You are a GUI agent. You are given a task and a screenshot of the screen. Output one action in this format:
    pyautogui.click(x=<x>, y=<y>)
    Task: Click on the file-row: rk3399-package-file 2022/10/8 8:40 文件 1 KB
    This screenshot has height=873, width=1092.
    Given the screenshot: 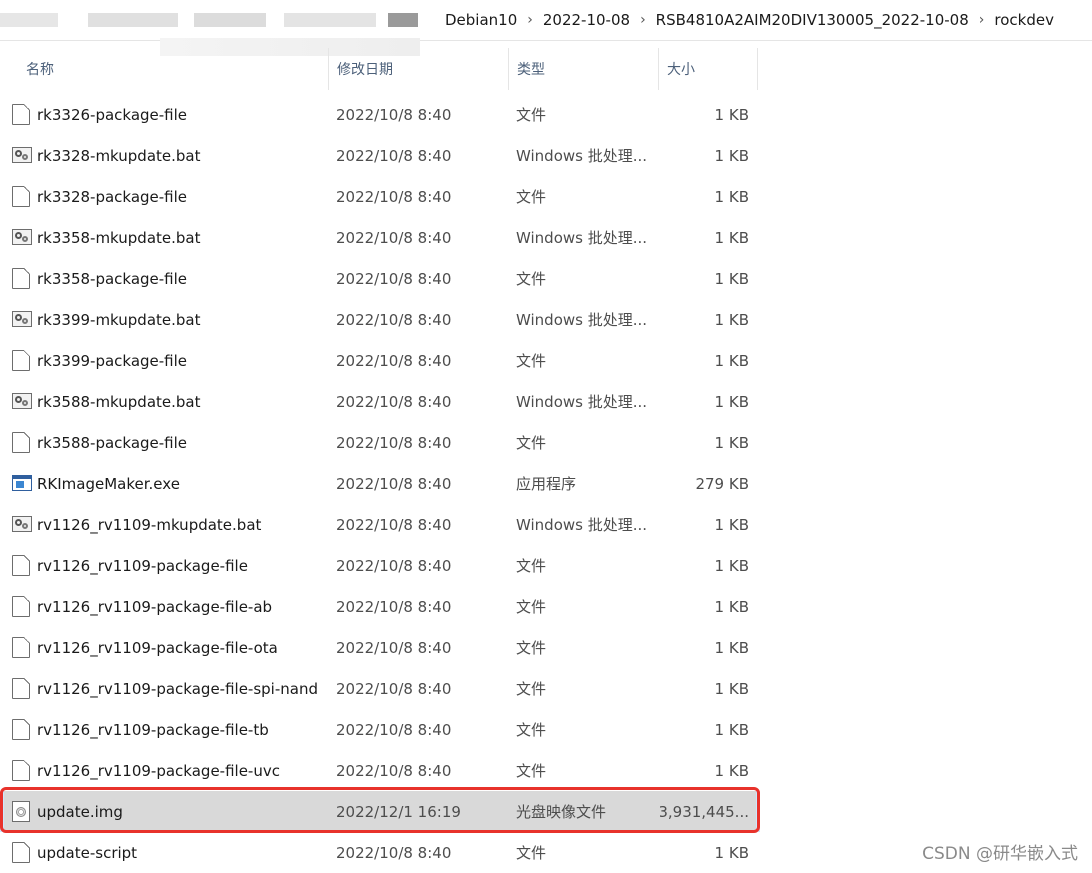 What is the action you would take?
    pyautogui.click(x=380, y=360)
    